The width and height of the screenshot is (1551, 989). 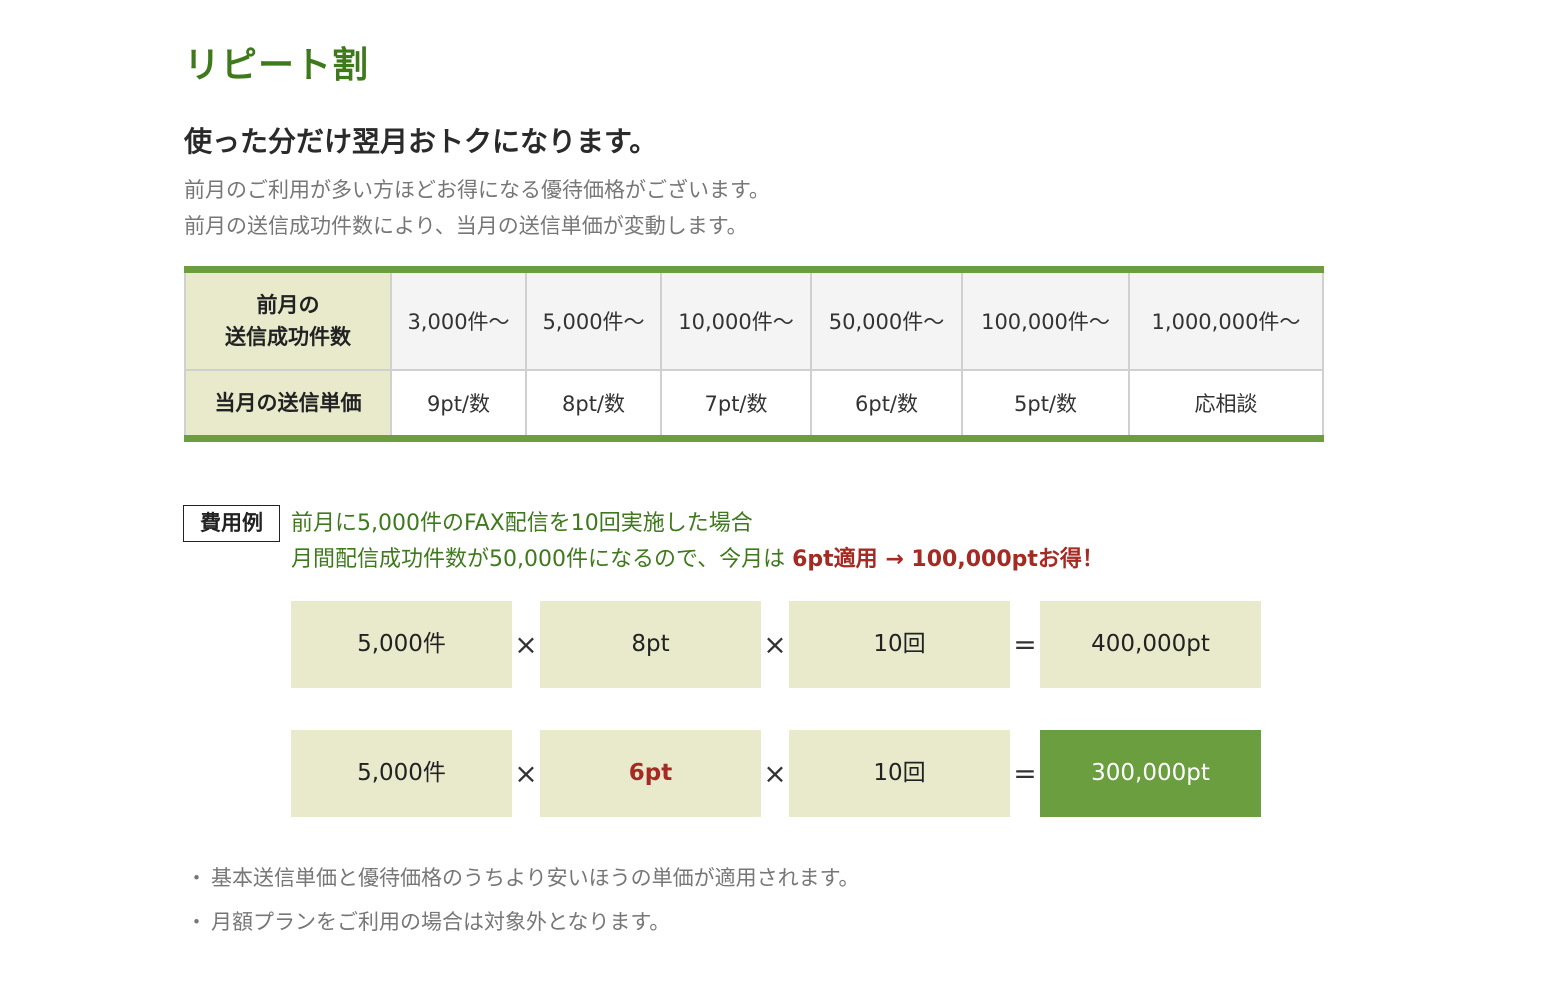 What do you see at coordinates (1150, 773) in the screenshot?
I see `calc-discounted-total-box: 300,000pt` at bounding box center [1150, 773].